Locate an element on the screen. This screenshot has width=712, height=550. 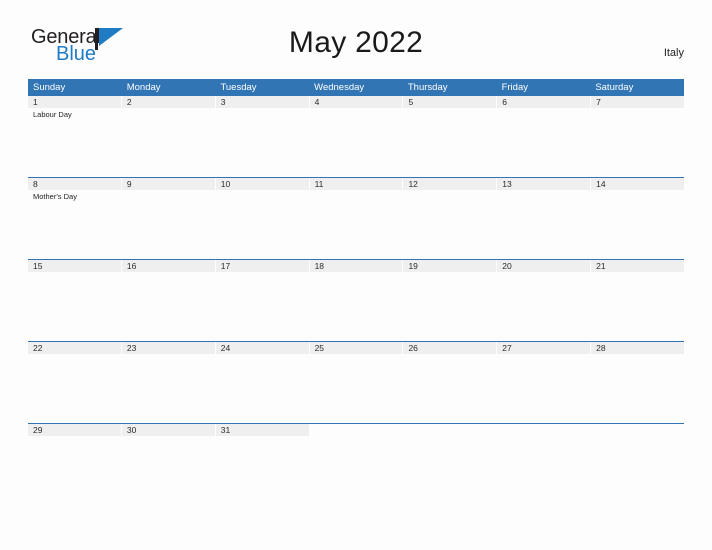
date-cell-14: 14 is located at coordinates (637, 184).